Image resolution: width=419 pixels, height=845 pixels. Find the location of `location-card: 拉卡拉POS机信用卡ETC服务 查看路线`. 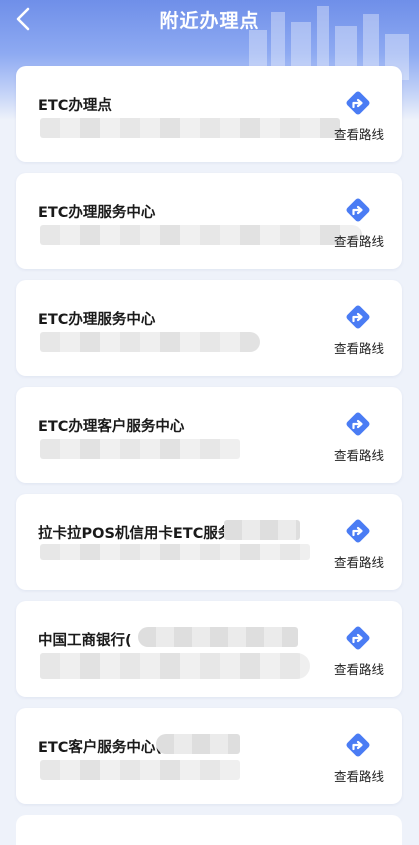

location-card: 拉卡拉POS机信用卡ETC服务 查看路线 is located at coordinates (209, 542).